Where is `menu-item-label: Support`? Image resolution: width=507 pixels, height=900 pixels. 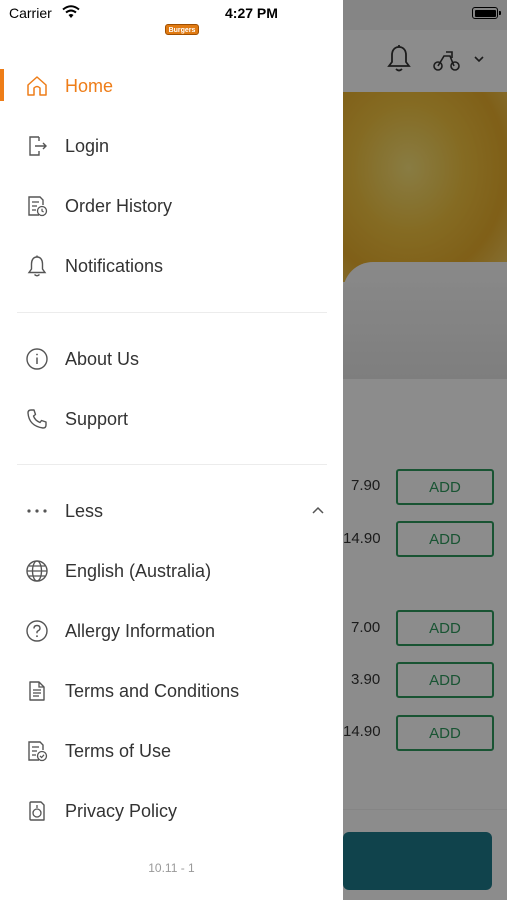
menu-item-label: Support is located at coordinates (97, 418).